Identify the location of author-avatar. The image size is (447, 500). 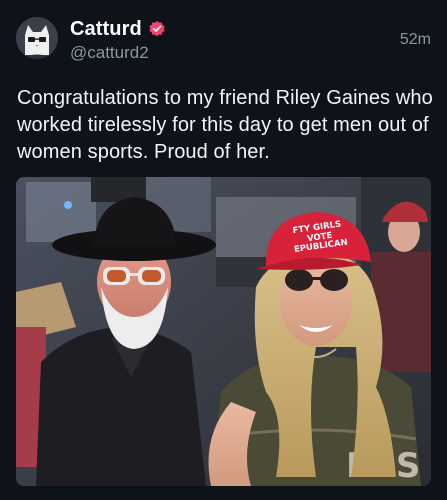
(37, 38).